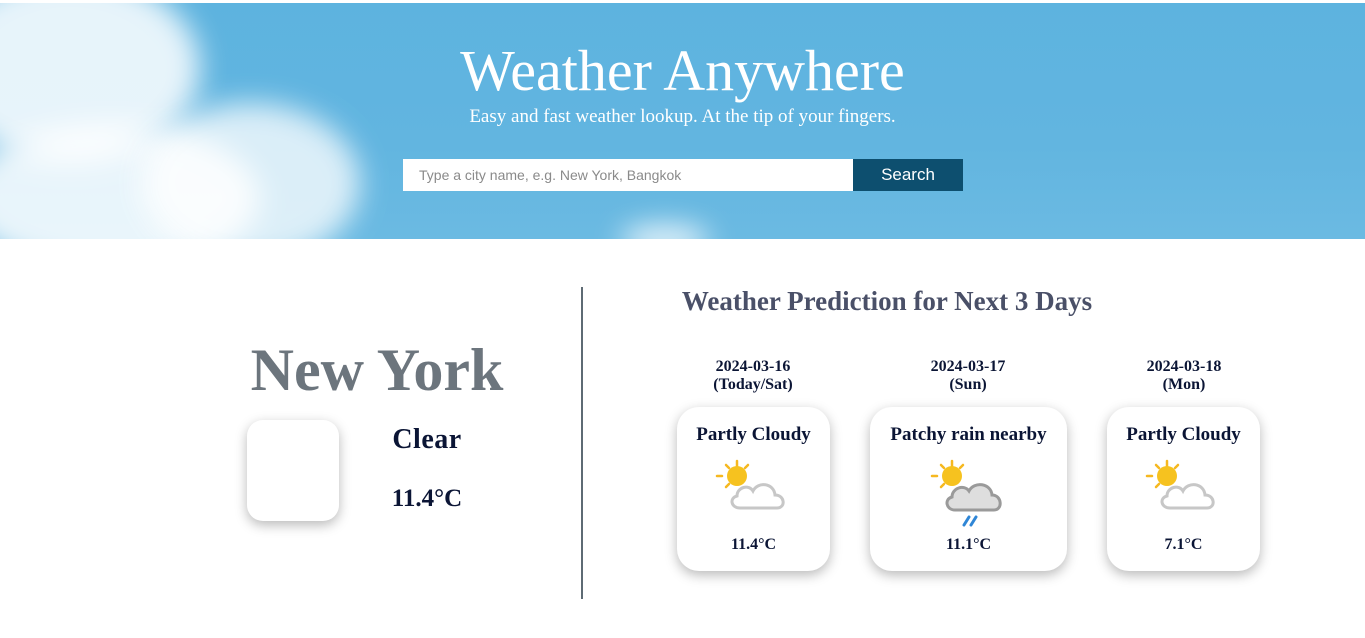  I want to click on cloud-decoration, so click(665, 232).